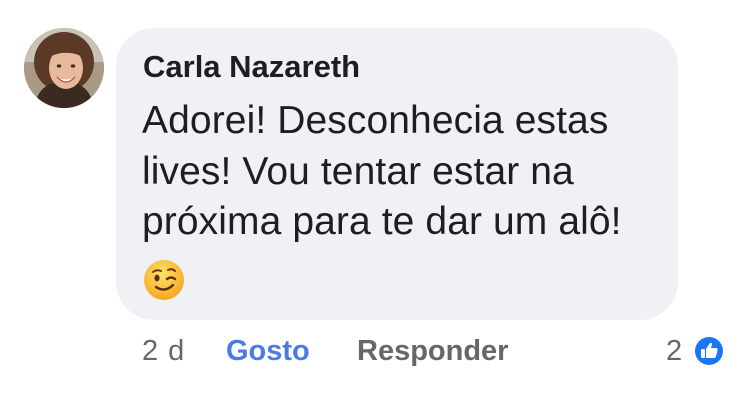 This screenshot has height=400, width=750. I want to click on author-name: Carla Nazareth, so click(251, 67).